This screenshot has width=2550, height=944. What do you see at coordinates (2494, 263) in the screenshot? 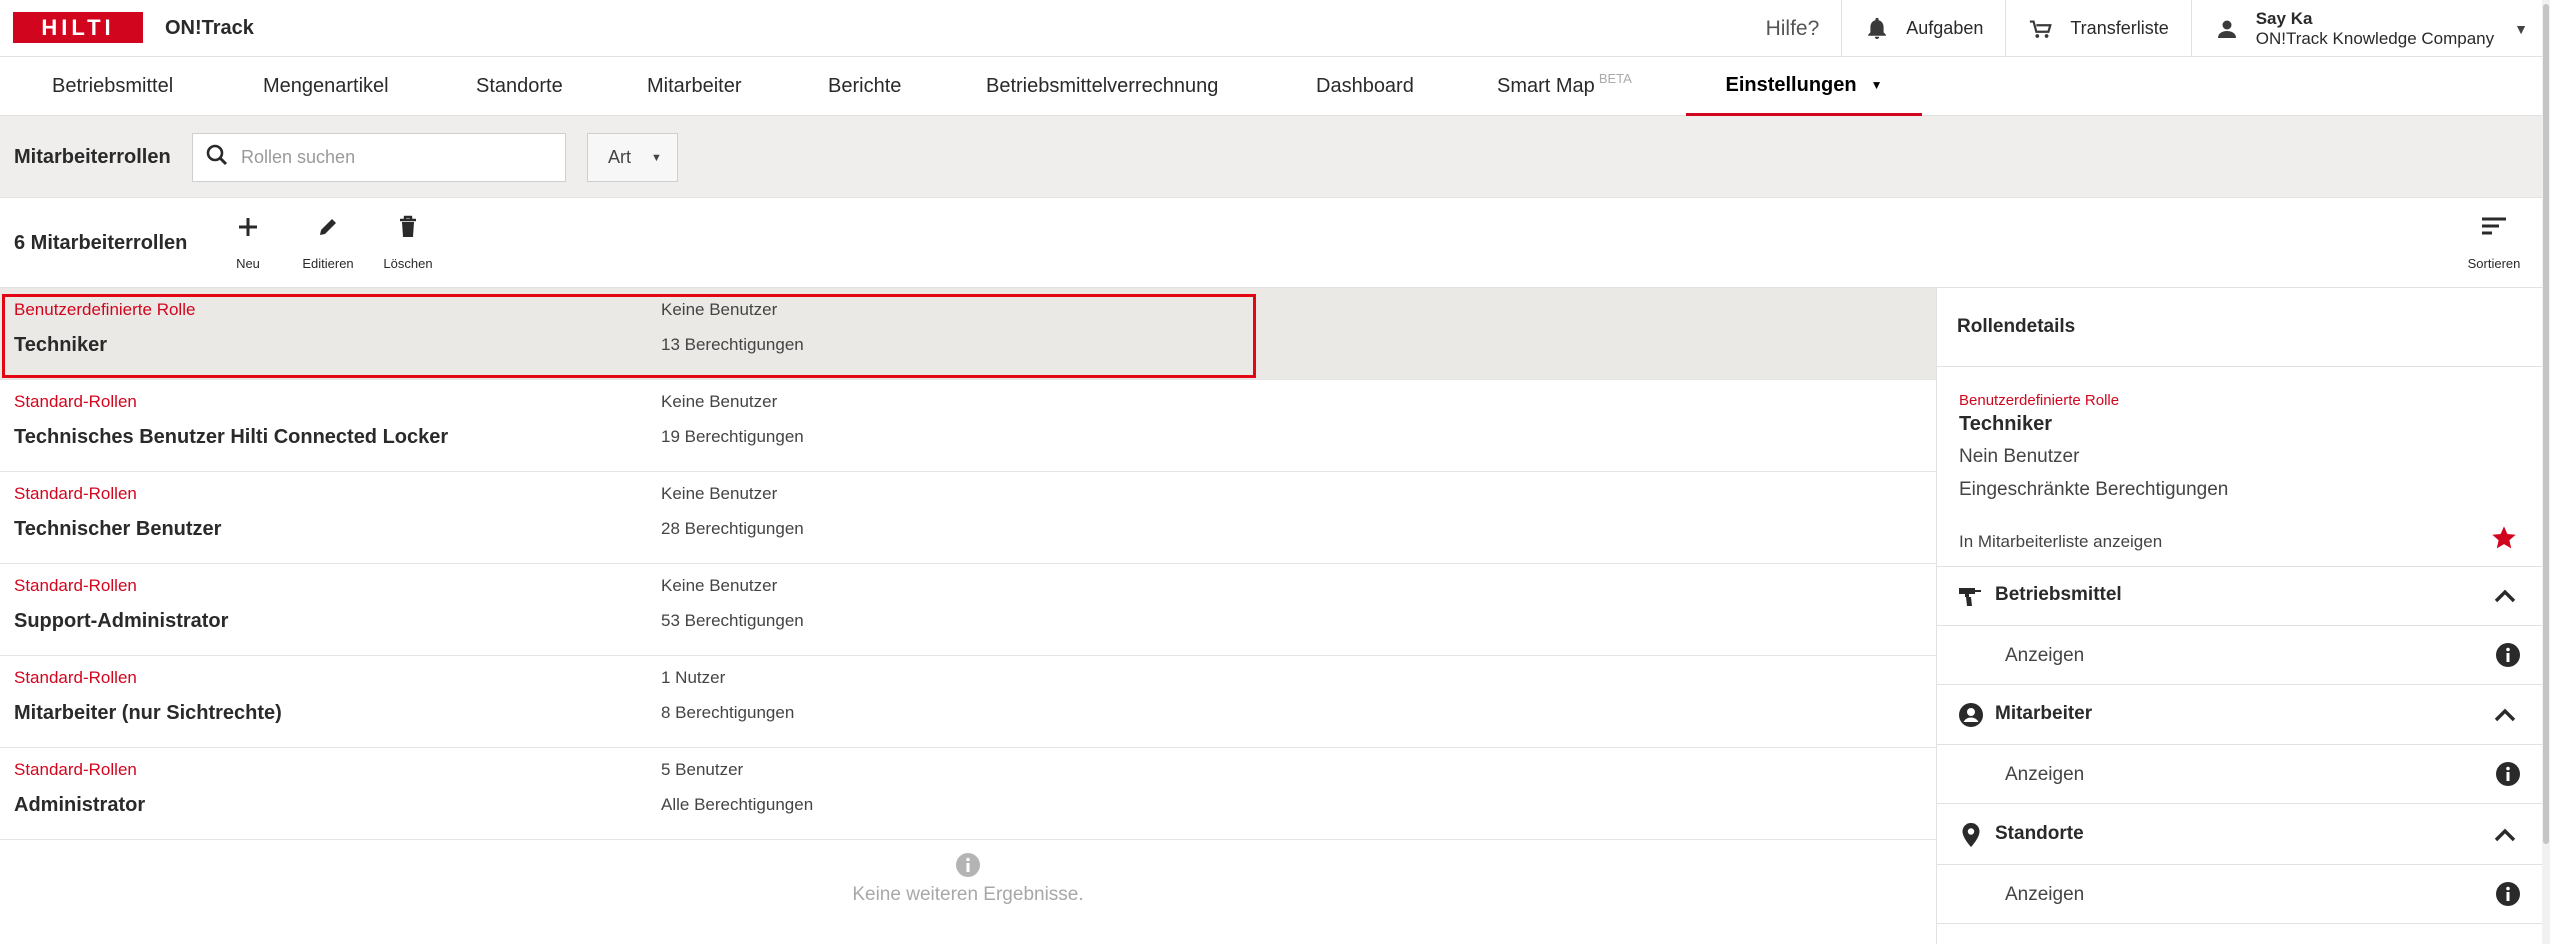
I see `sort-label: Sortieren` at bounding box center [2494, 263].